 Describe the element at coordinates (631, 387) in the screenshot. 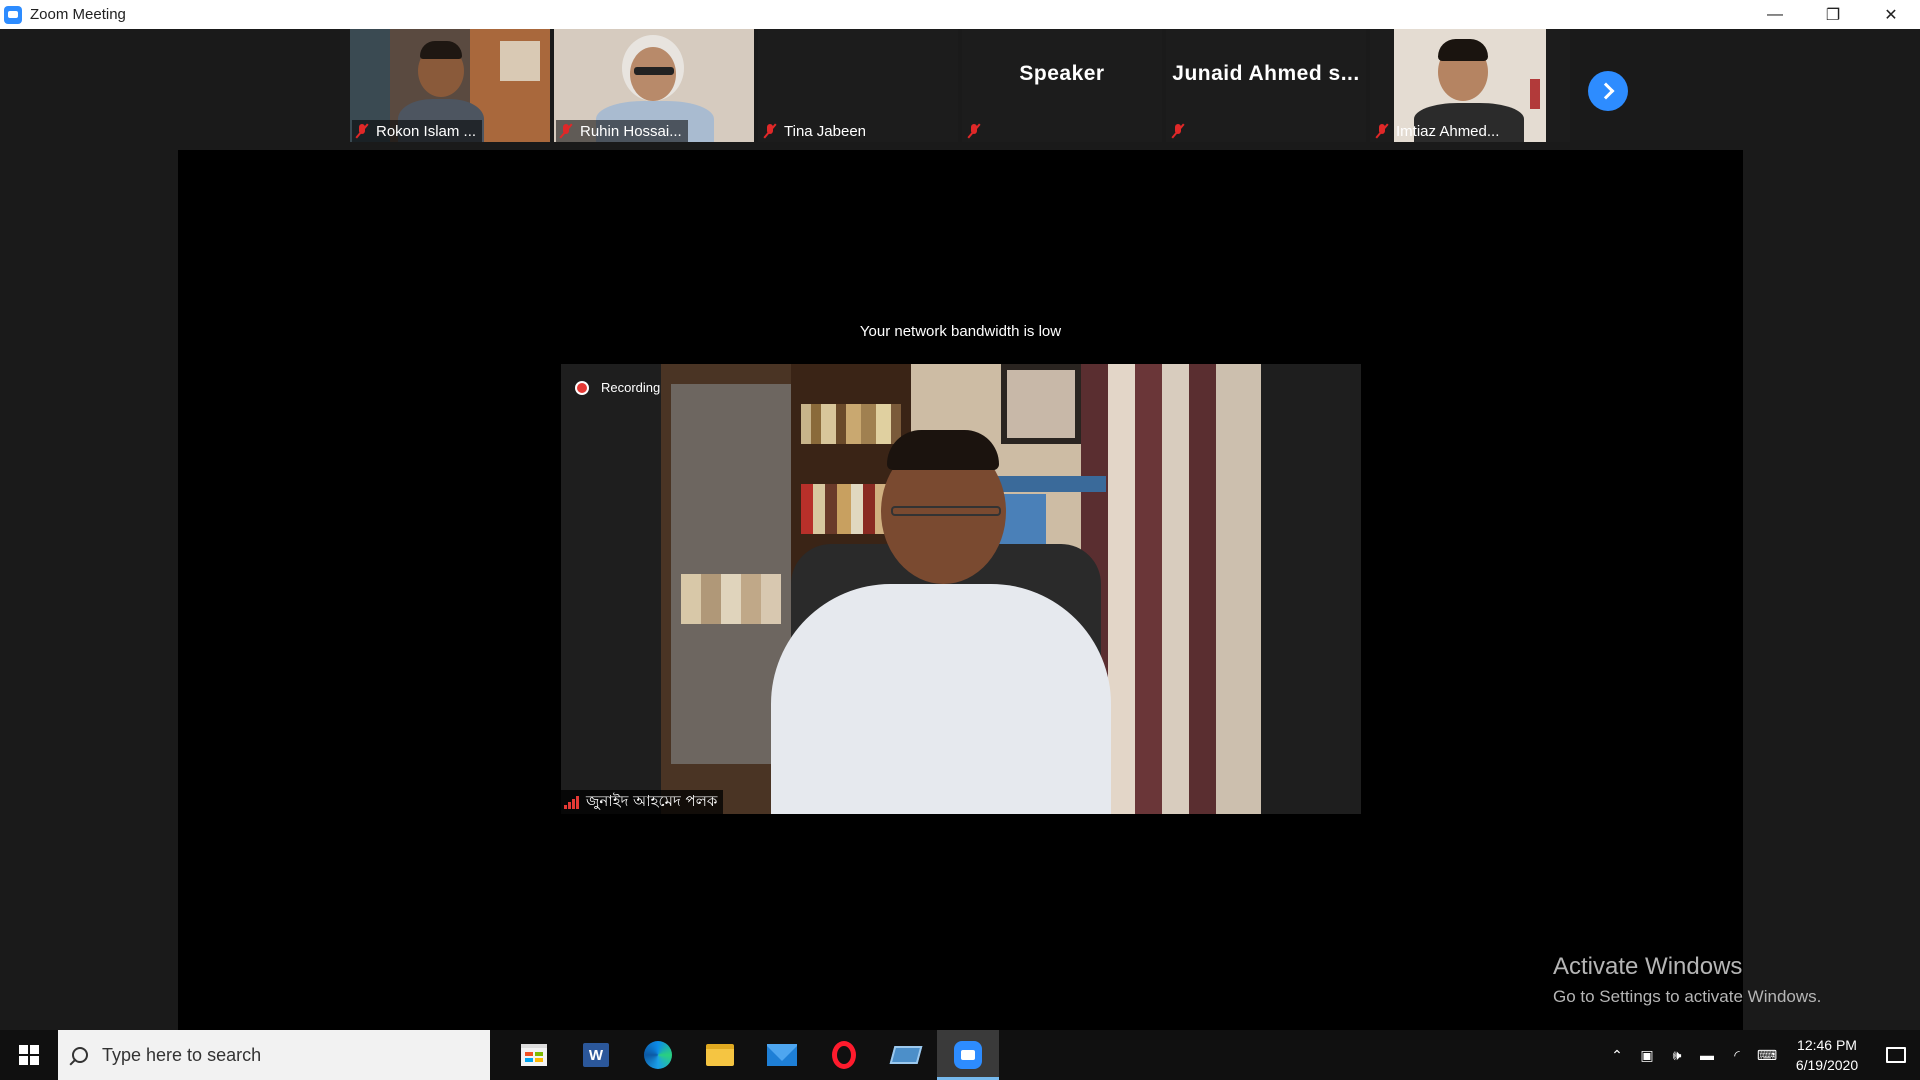

I see `recording-label: Recording` at that location.